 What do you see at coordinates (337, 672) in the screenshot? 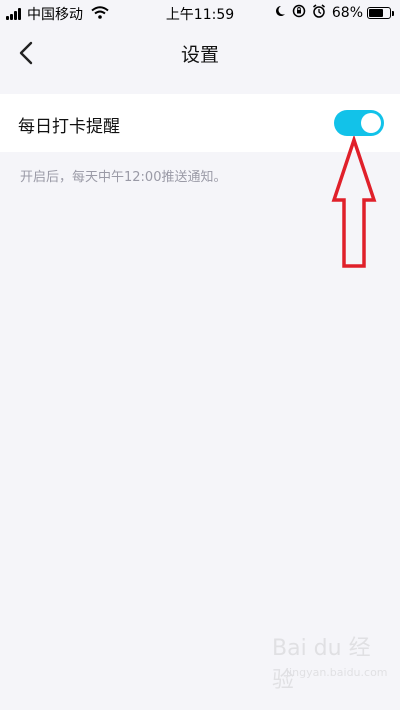
I see `watermark-sub: jingyan.baidu.com` at bounding box center [337, 672].